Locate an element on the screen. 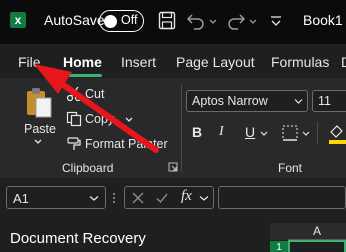 Image resolution: width=346 pixels, height=252 pixels. redo-icon is located at coordinates (236, 21).